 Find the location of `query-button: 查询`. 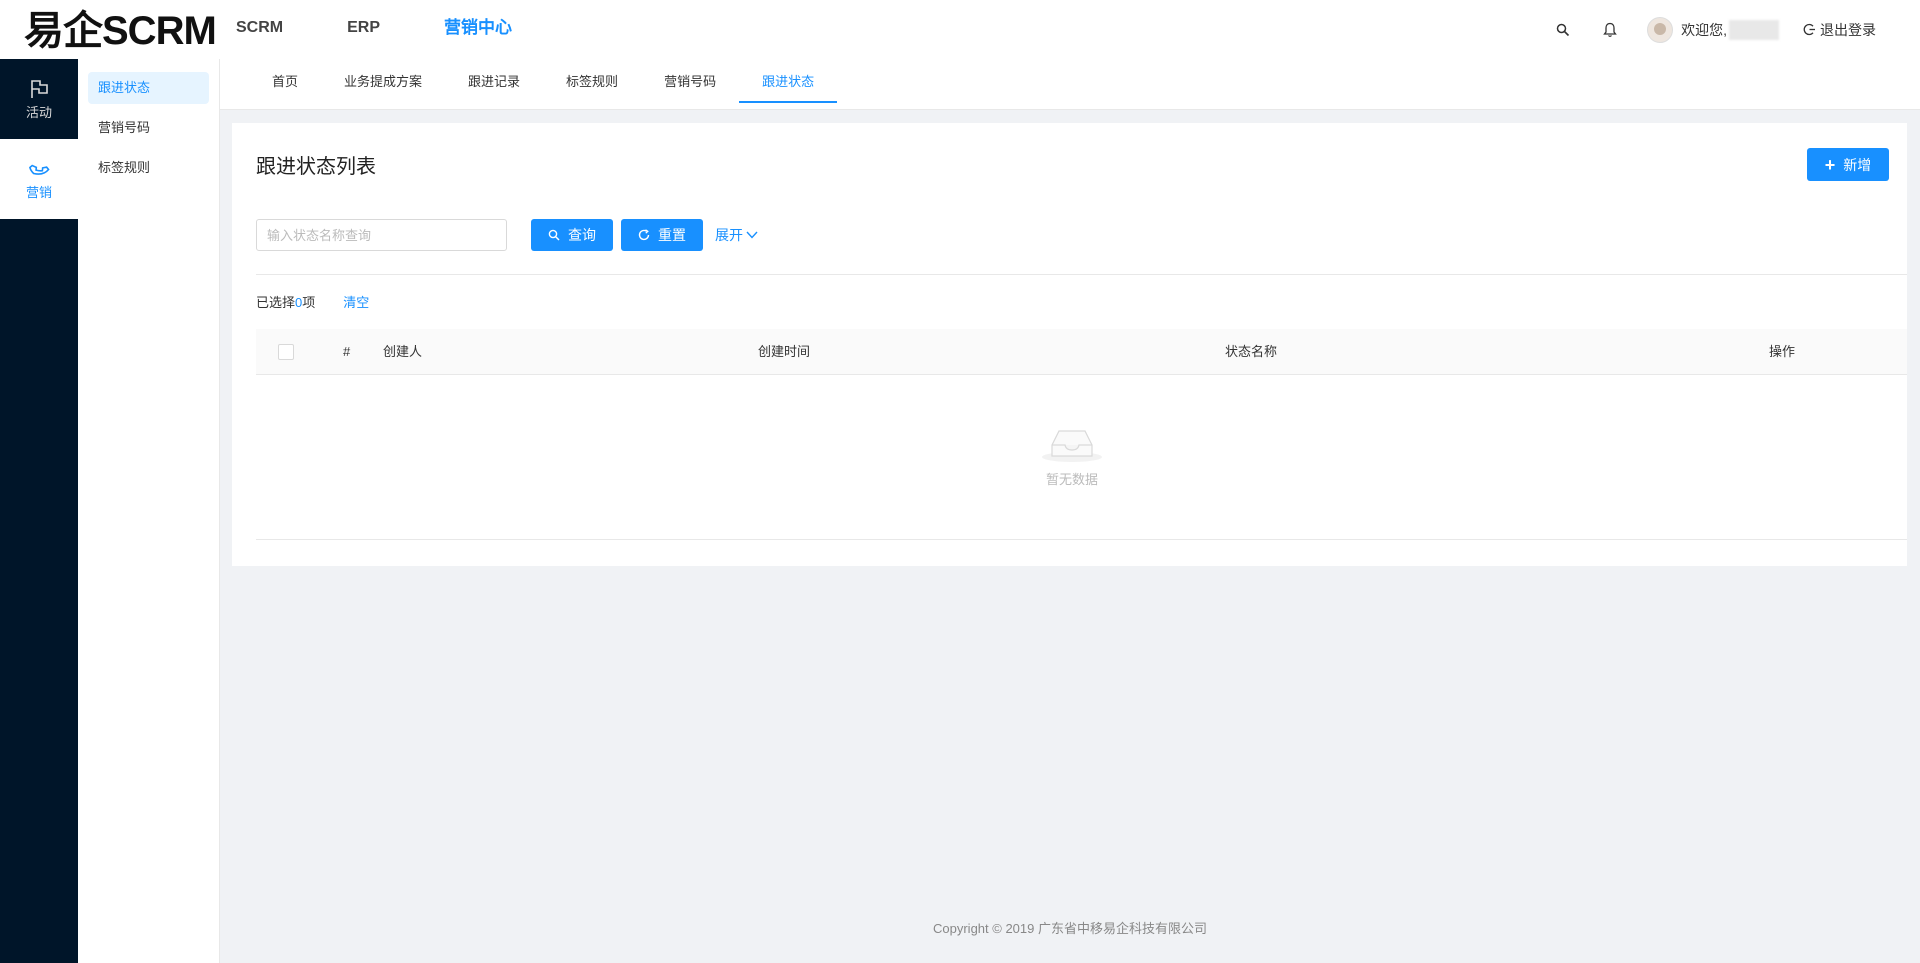

query-button: 查询 is located at coordinates (572, 235).